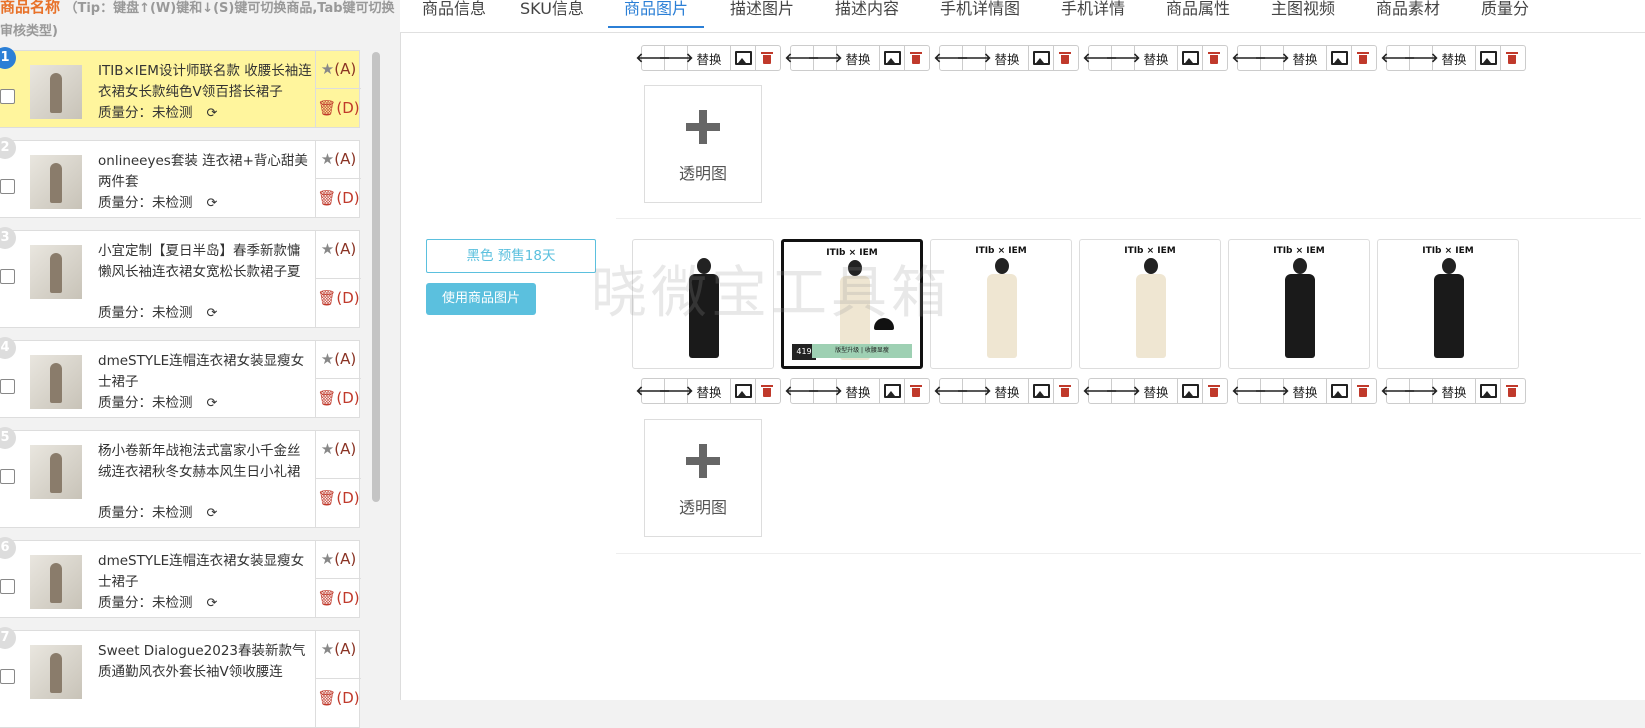  What do you see at coordinates (1093, 13) in the screenshot?
I see `tab-mobile-detail: 手机详情` at bounding box center [1093, 13].